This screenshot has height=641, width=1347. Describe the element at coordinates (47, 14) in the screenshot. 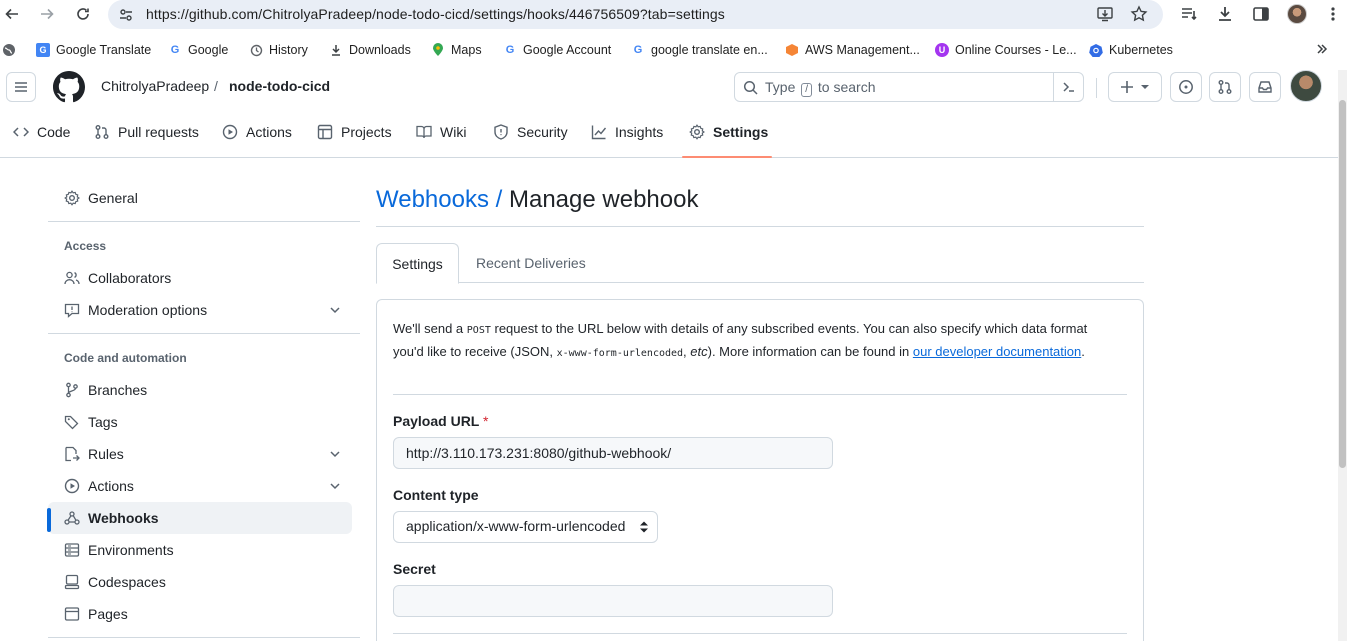

I see `forward-button` at that location.